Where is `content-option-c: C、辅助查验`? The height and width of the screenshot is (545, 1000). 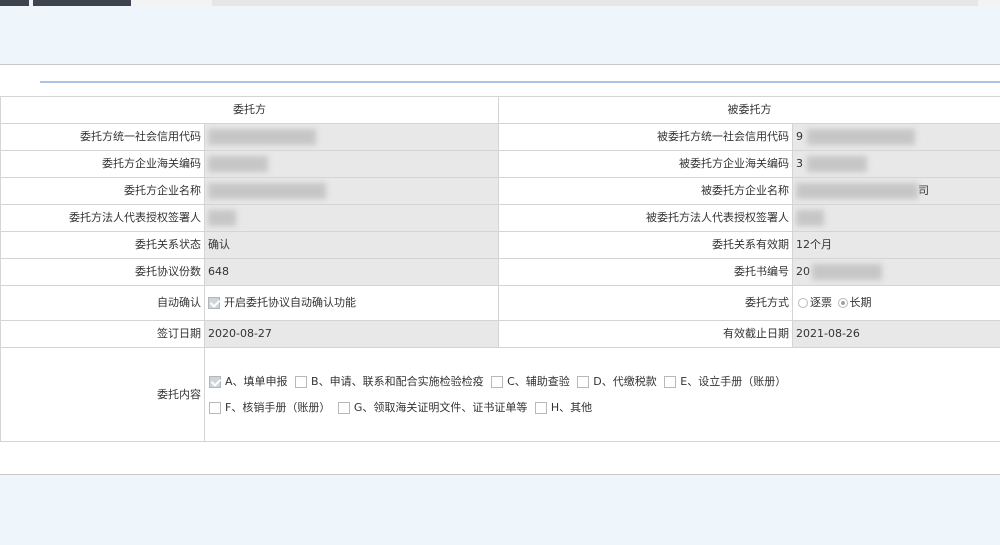
content-option-c: C、辅助查验 is located at coordinates (530, 382).